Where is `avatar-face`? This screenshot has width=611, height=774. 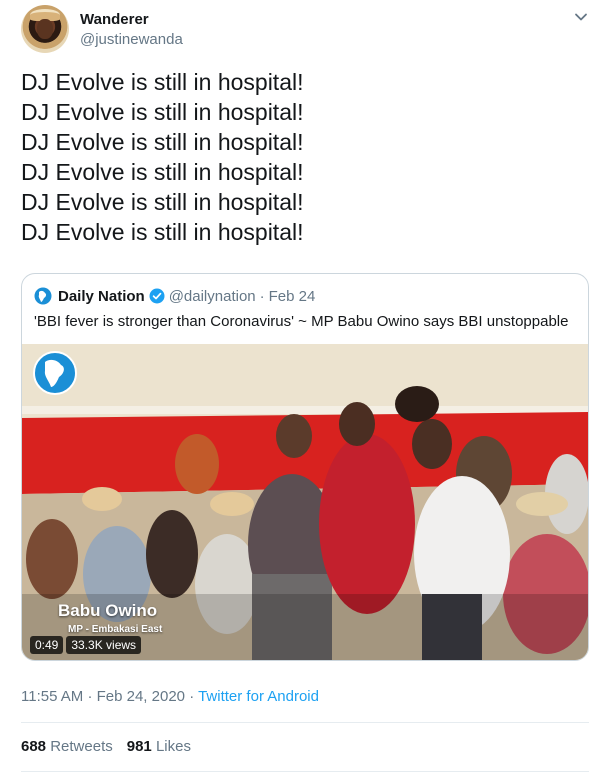
avatar-face is located at coordinates (45, 29).